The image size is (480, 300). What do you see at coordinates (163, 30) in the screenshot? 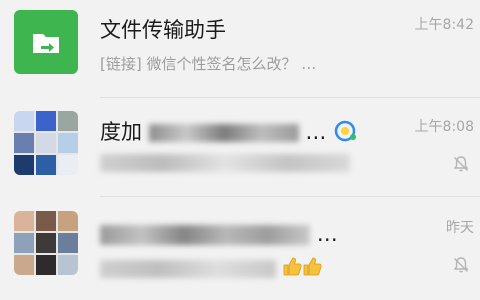
I see `chat-title: 文件传输助手` at bounding box center [163, 30].